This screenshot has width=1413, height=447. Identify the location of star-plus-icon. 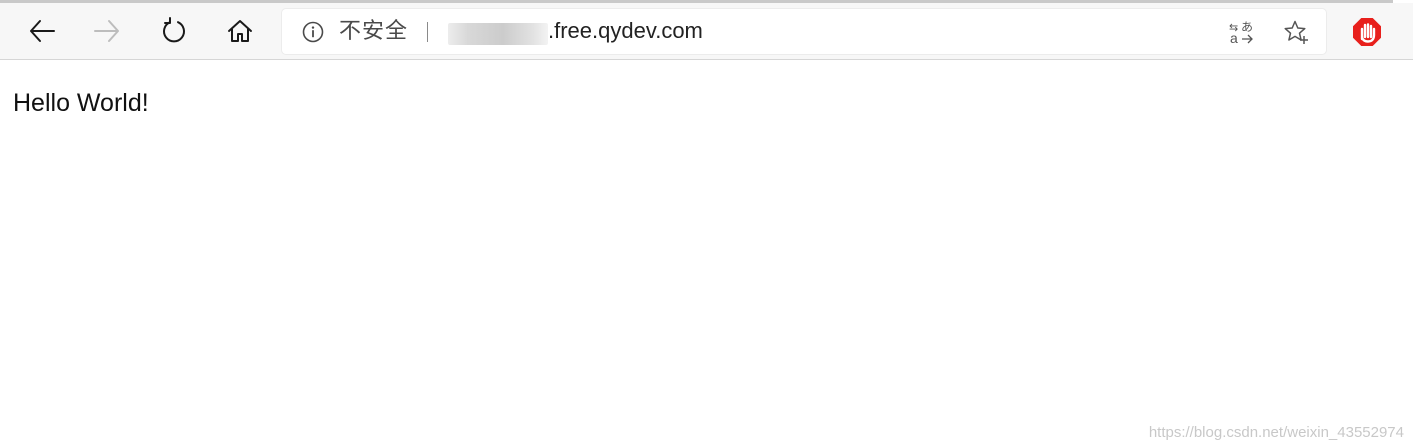
(1296, 32).